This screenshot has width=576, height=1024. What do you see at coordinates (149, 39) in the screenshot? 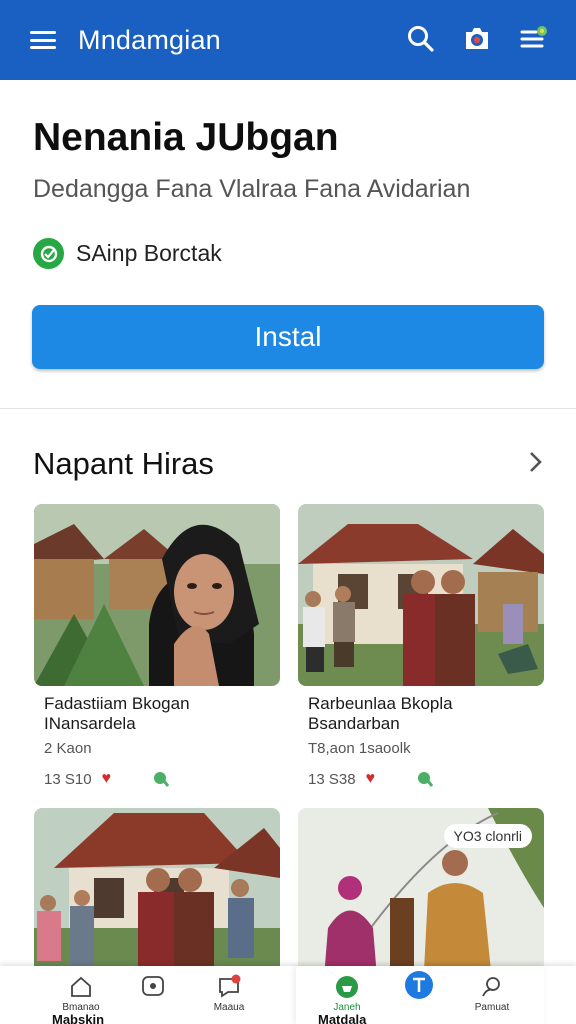
I see `app-bar-title: Mndamgian` at bounding box center [149, 39].